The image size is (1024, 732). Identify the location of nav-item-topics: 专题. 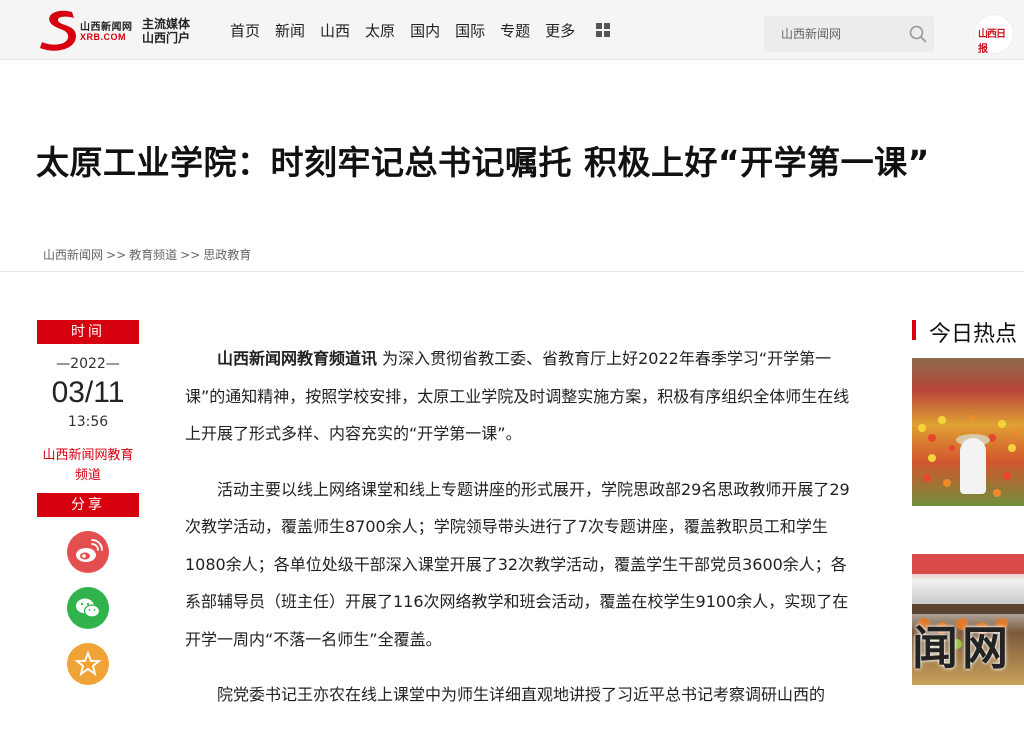
(515, 30).